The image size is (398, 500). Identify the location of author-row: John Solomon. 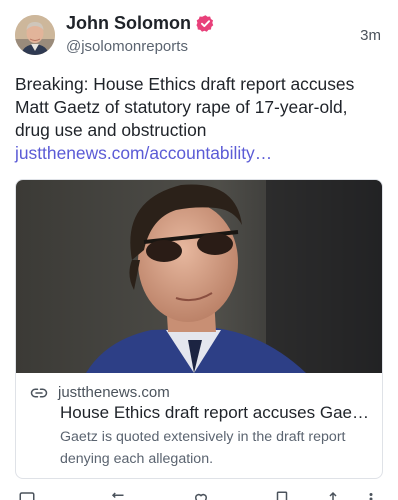
(140, 23).